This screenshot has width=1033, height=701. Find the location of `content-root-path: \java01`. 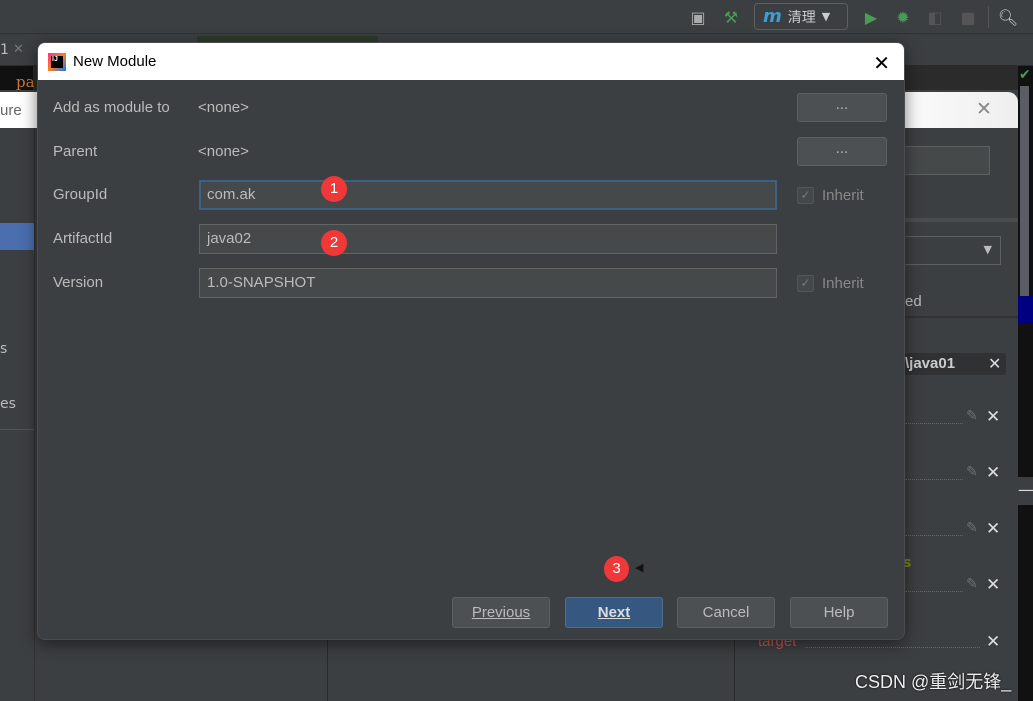

content-root-path: \java01 is located at coordinates (930, 363).